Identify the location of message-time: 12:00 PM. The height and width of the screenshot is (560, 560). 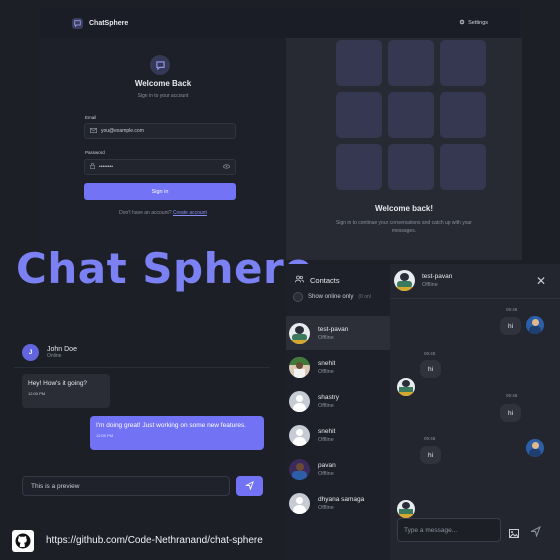
(37, 393).